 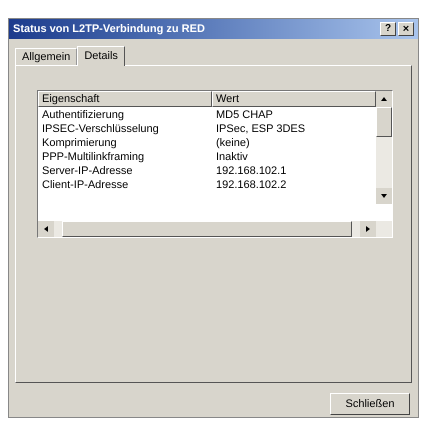 I want to click on scrollbar-corner, so click(x=384, y=229).